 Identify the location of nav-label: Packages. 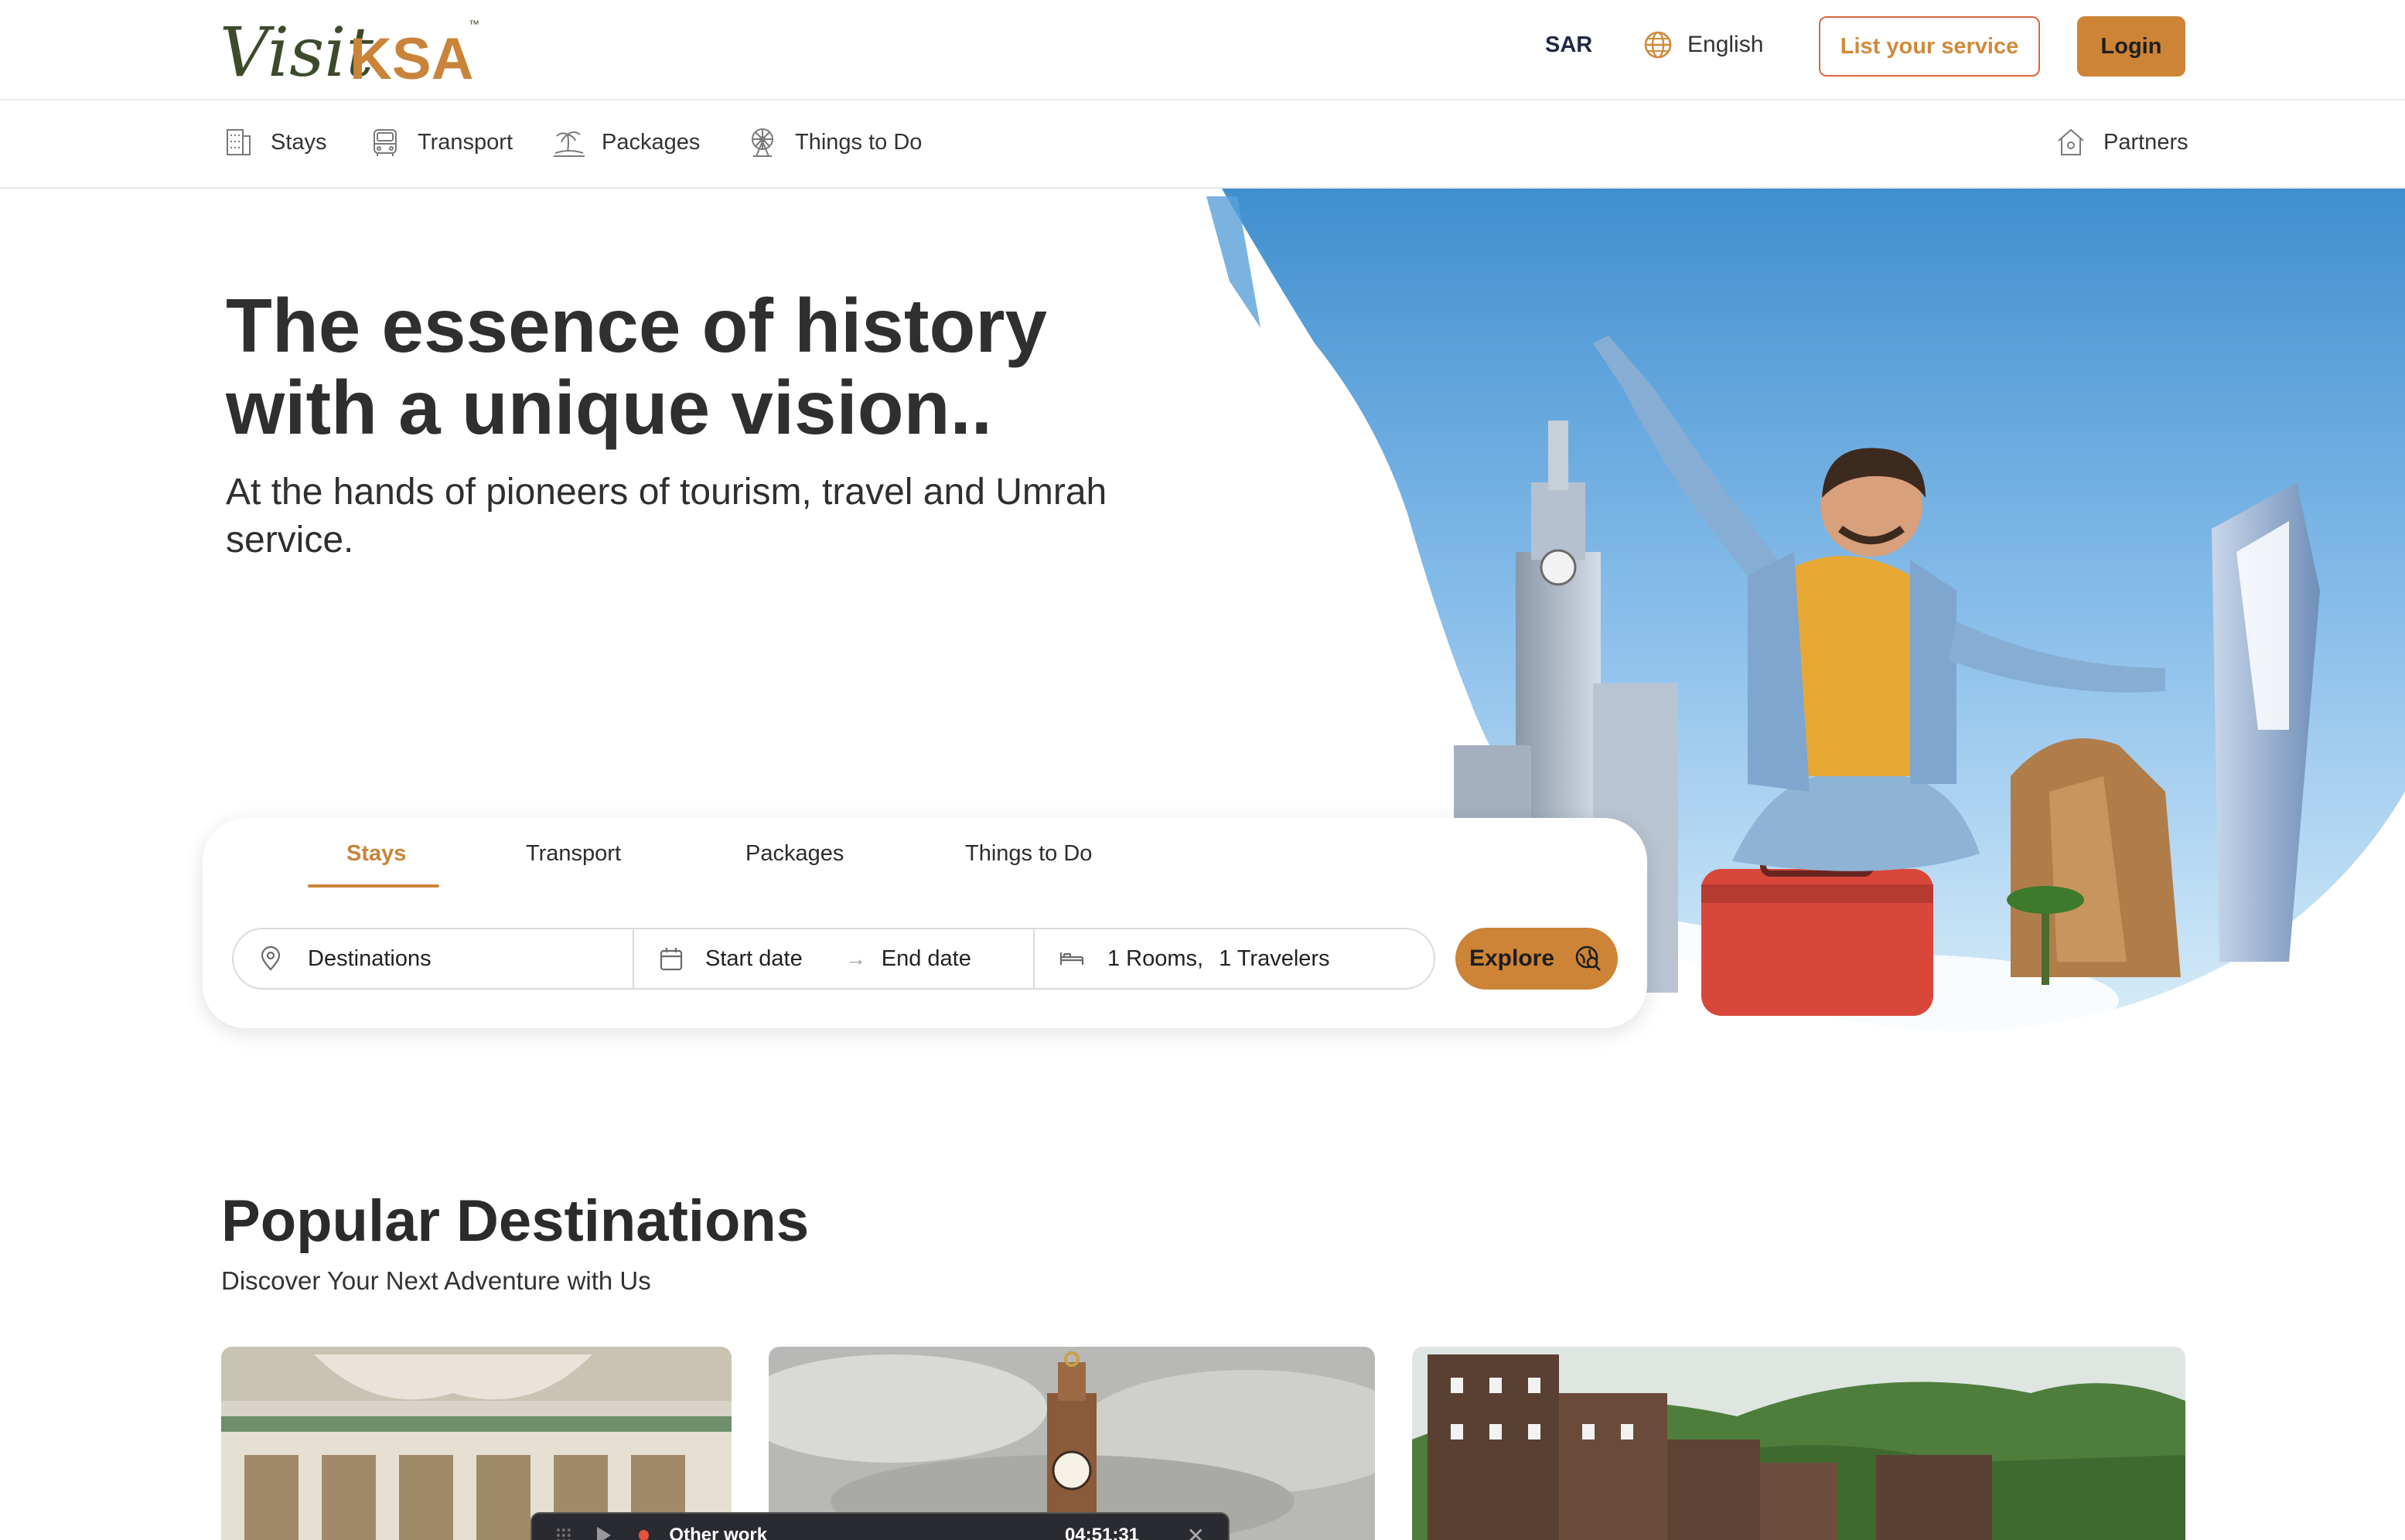
(651, 142).